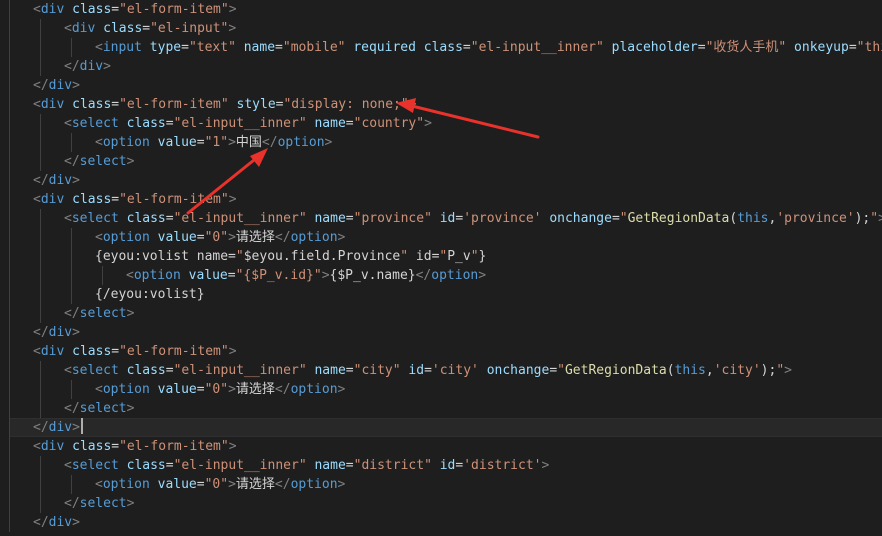 Image resolution: width=882 pixels, height=536 pixels. Describe the element at coordinates (123, 28) in the screenshot. I see `code-text: <div class="el-input">` at that location.